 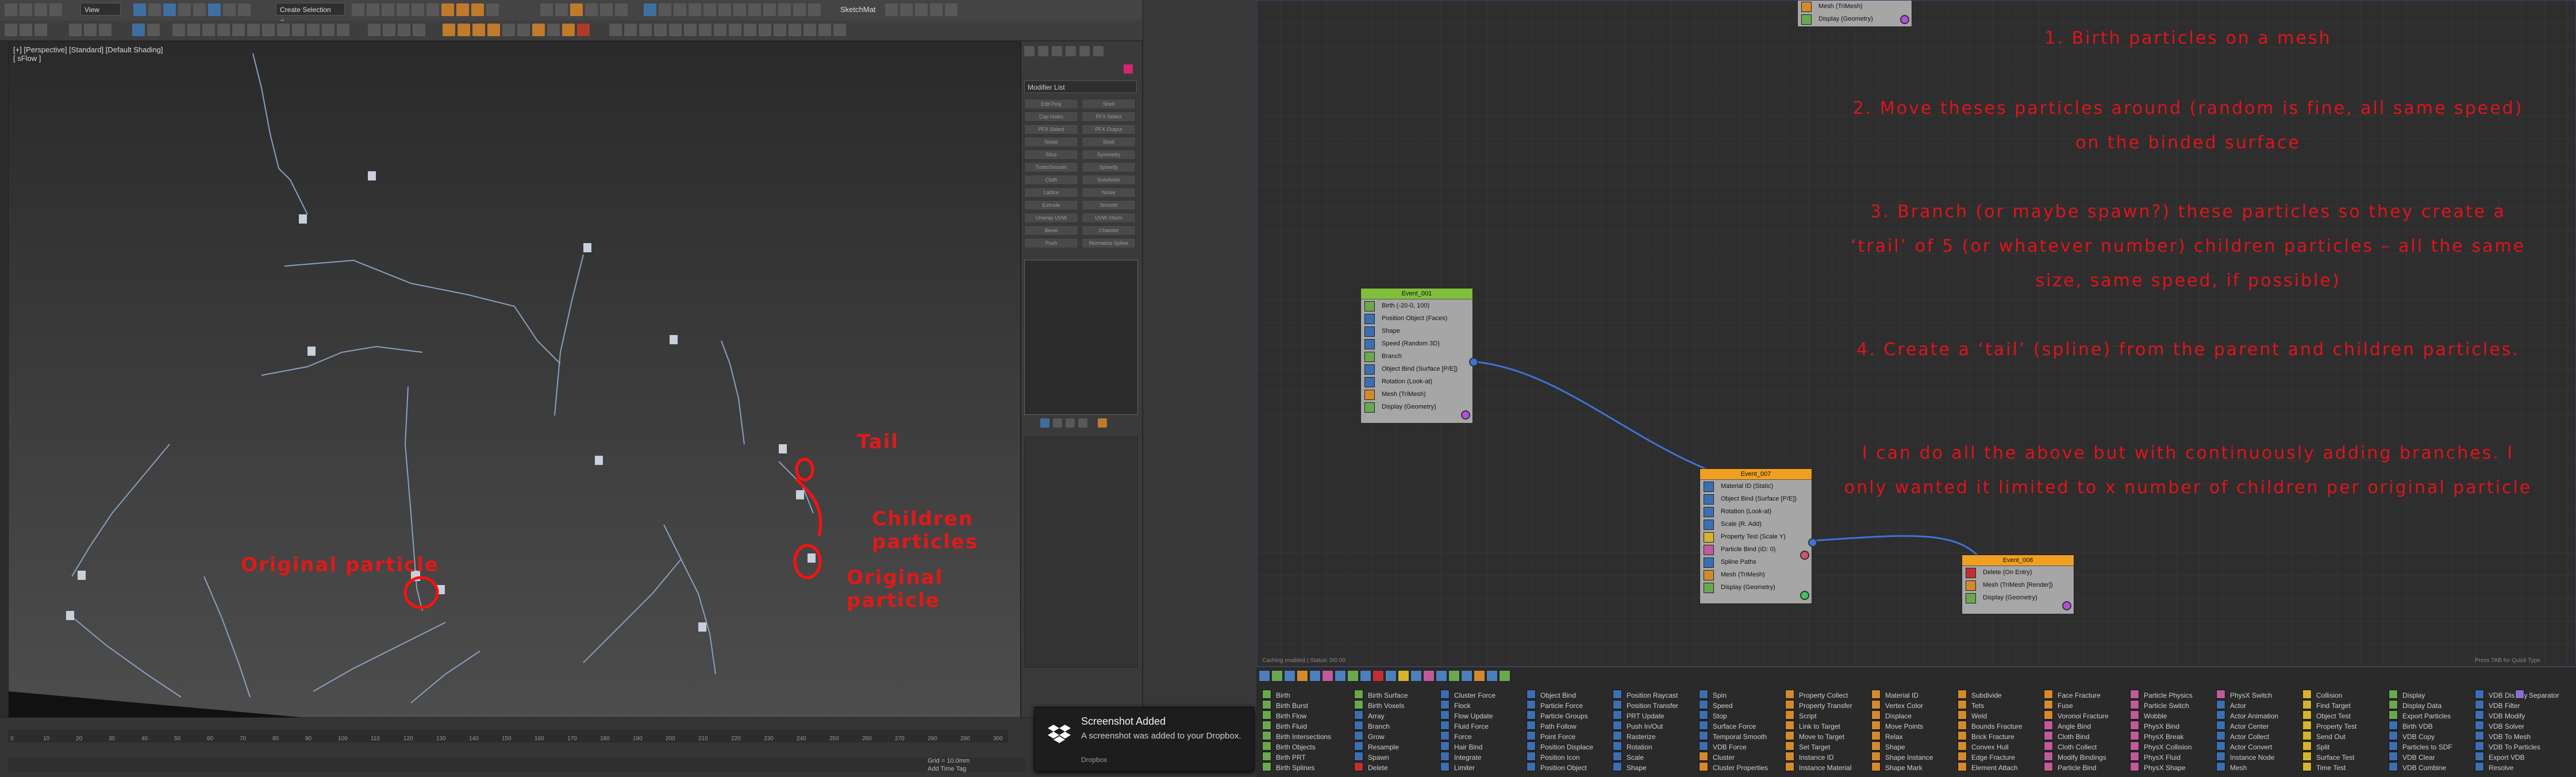 What do you see at coordinates (690, 30) in the screenshot?
I see `tool32-icon` at bounding box center [690, 30].